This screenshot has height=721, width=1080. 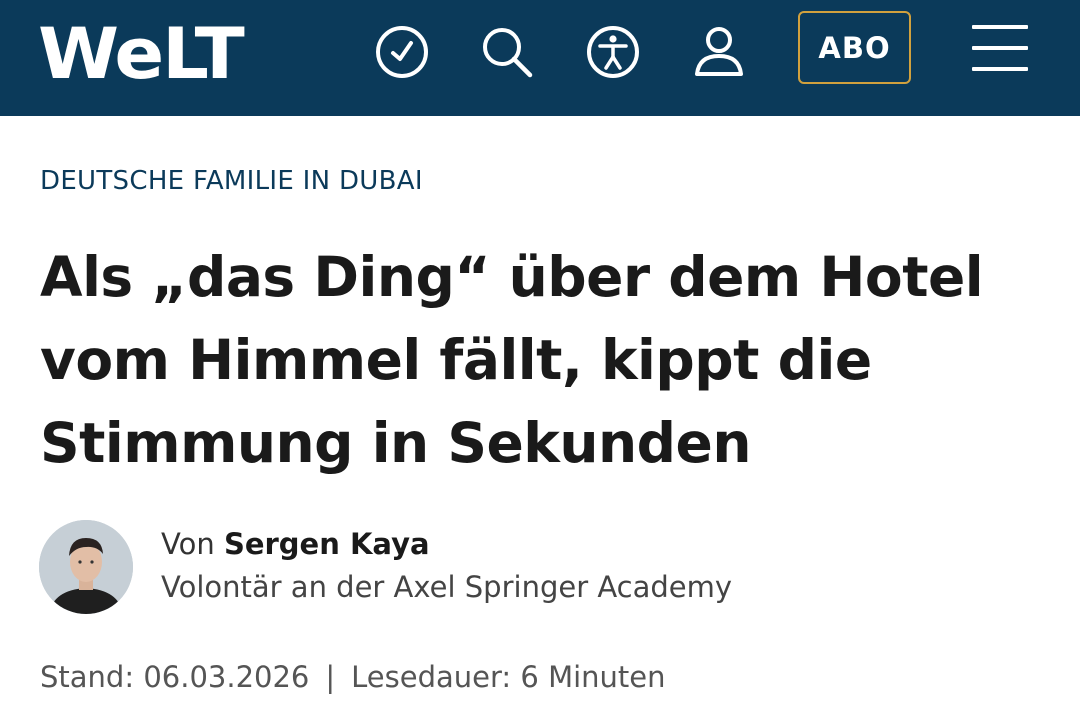 What do you see at coordinates (402, 52) in the screenshot?
I see `clock-check-icon` at bounding box center [402, 52].